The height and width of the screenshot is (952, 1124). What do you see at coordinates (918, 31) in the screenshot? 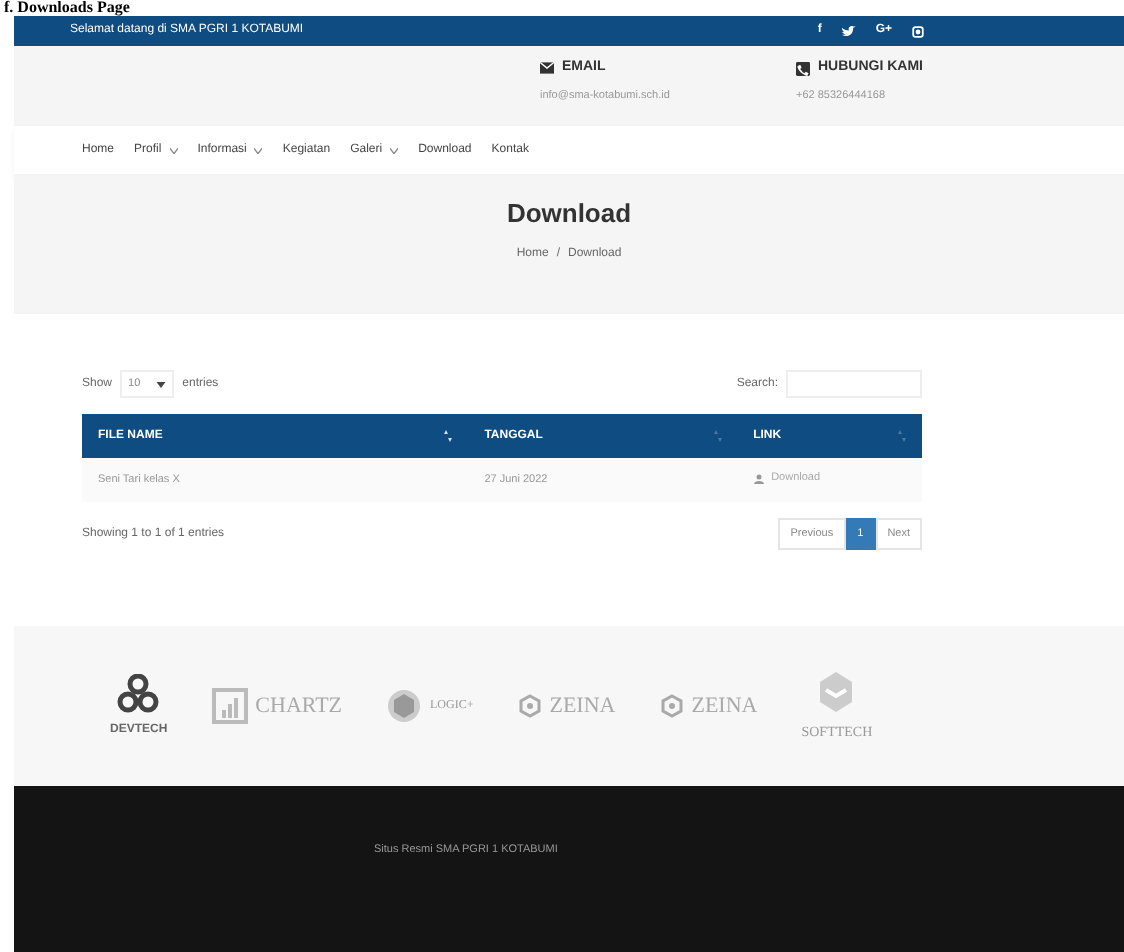
I see `instagram-icon` at bounding box center [918, 31].